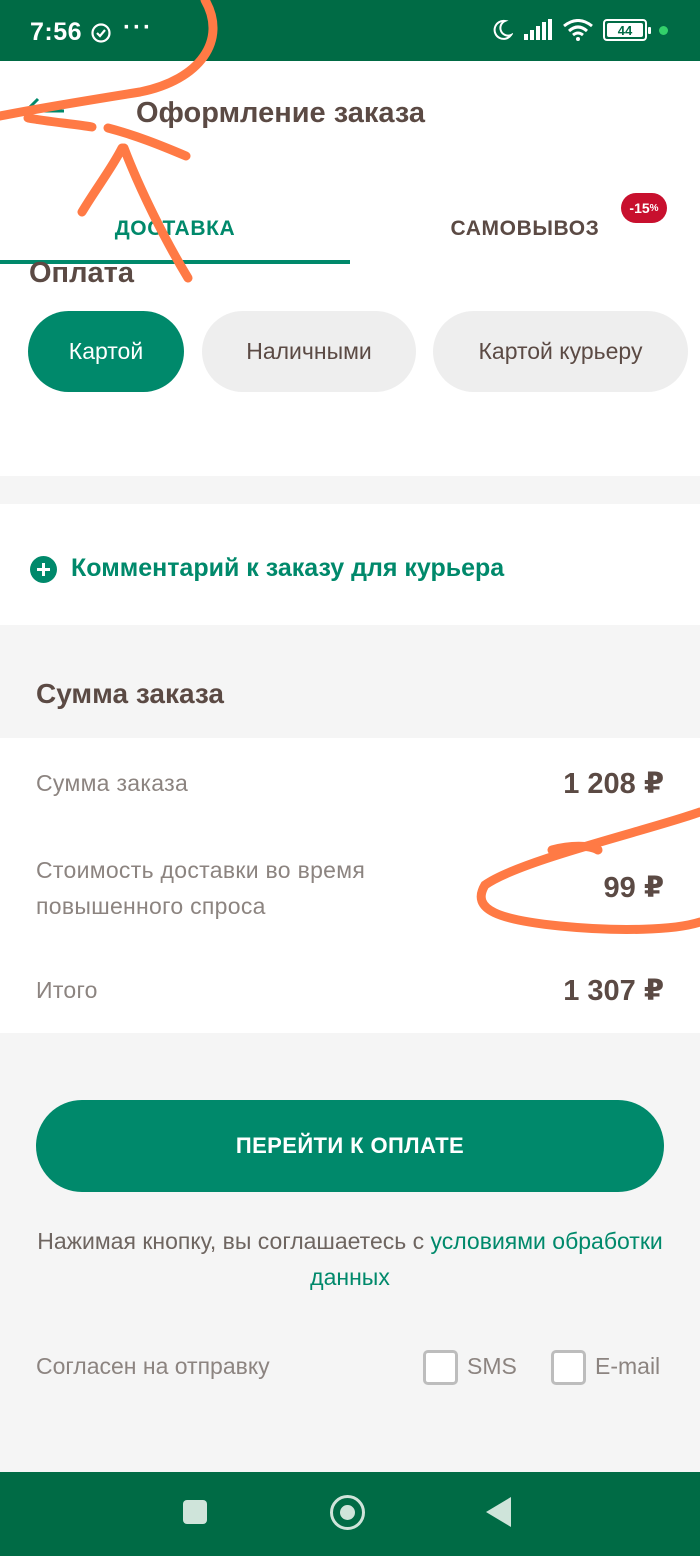 Image resolution: width=700 pixels, height=1556 pixels. Describe the element at coordinates (234, 1241) in the screenshot. I see `agreement-prefix: Нажимая кнопку, вы соглашаетесь с` at that location.